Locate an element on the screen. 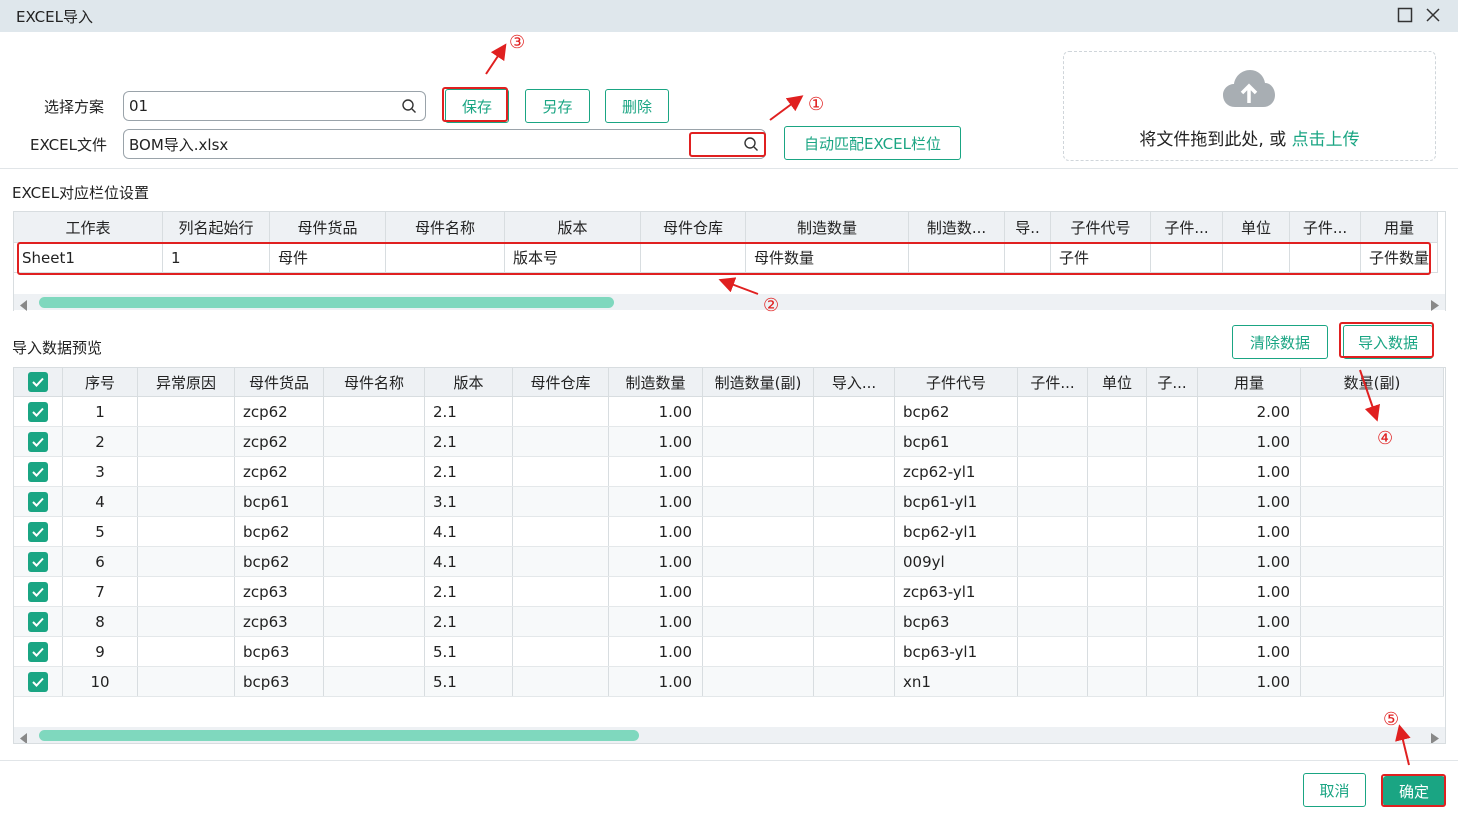 This screenshot has height=824, width=1458. preview-header-cell: 母件名称 is located at coordinates (374, 382).